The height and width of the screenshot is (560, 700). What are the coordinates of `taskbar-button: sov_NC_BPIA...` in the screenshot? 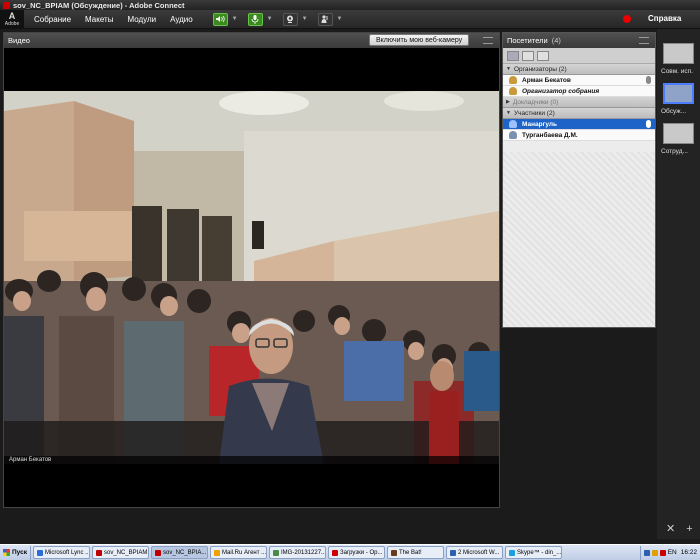 It's located at (179, 552).